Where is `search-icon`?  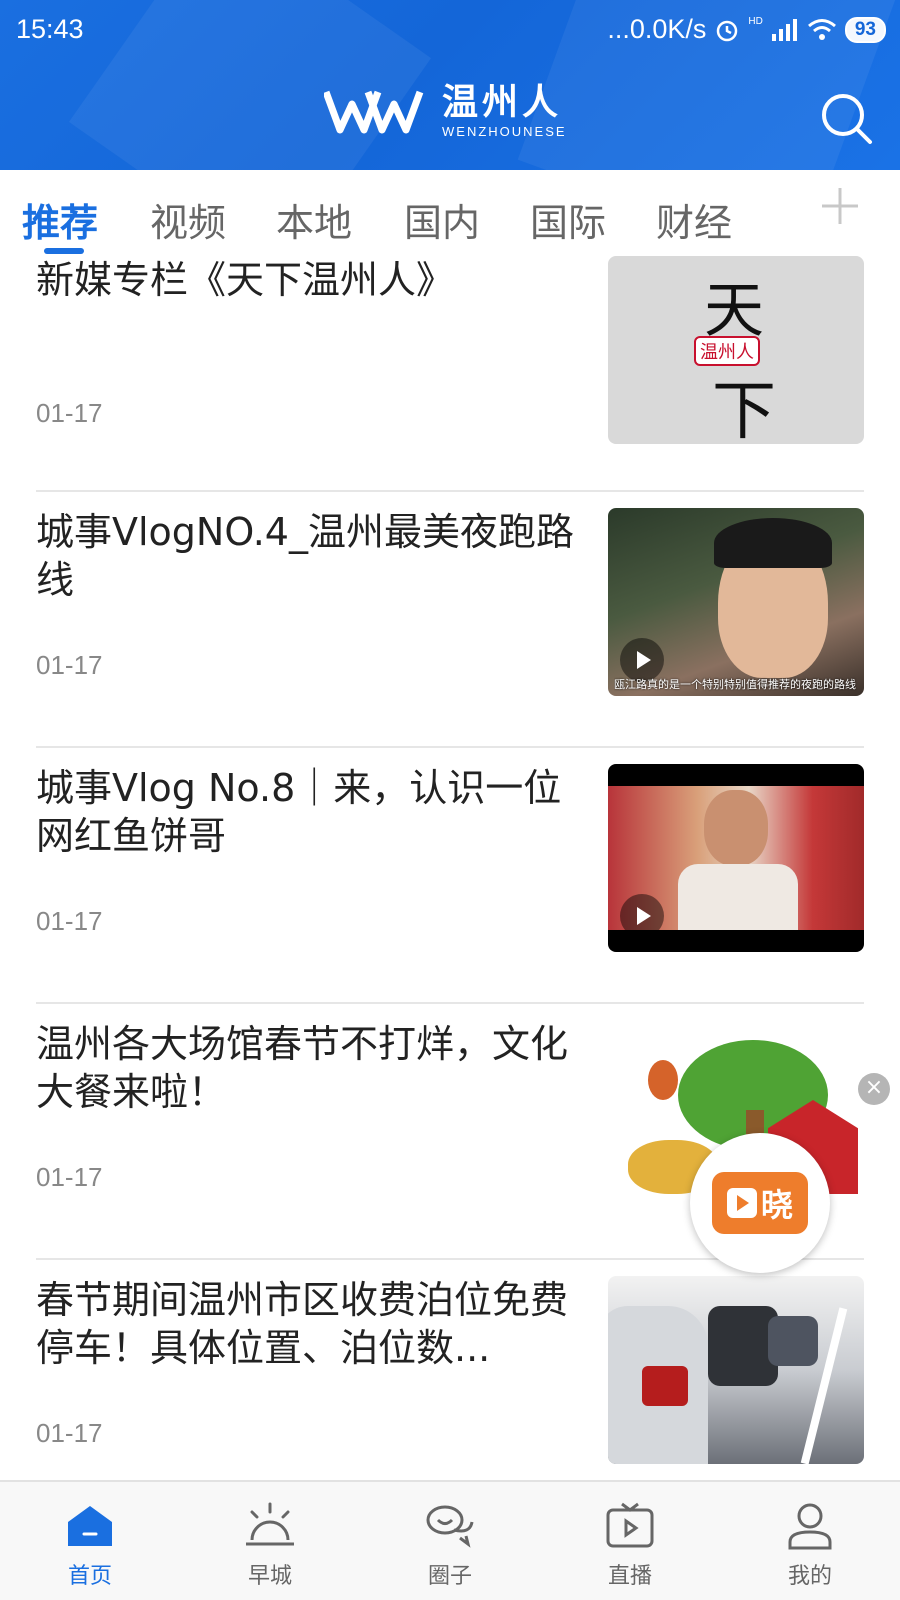
search-icon is located at coordinates (846, 118).